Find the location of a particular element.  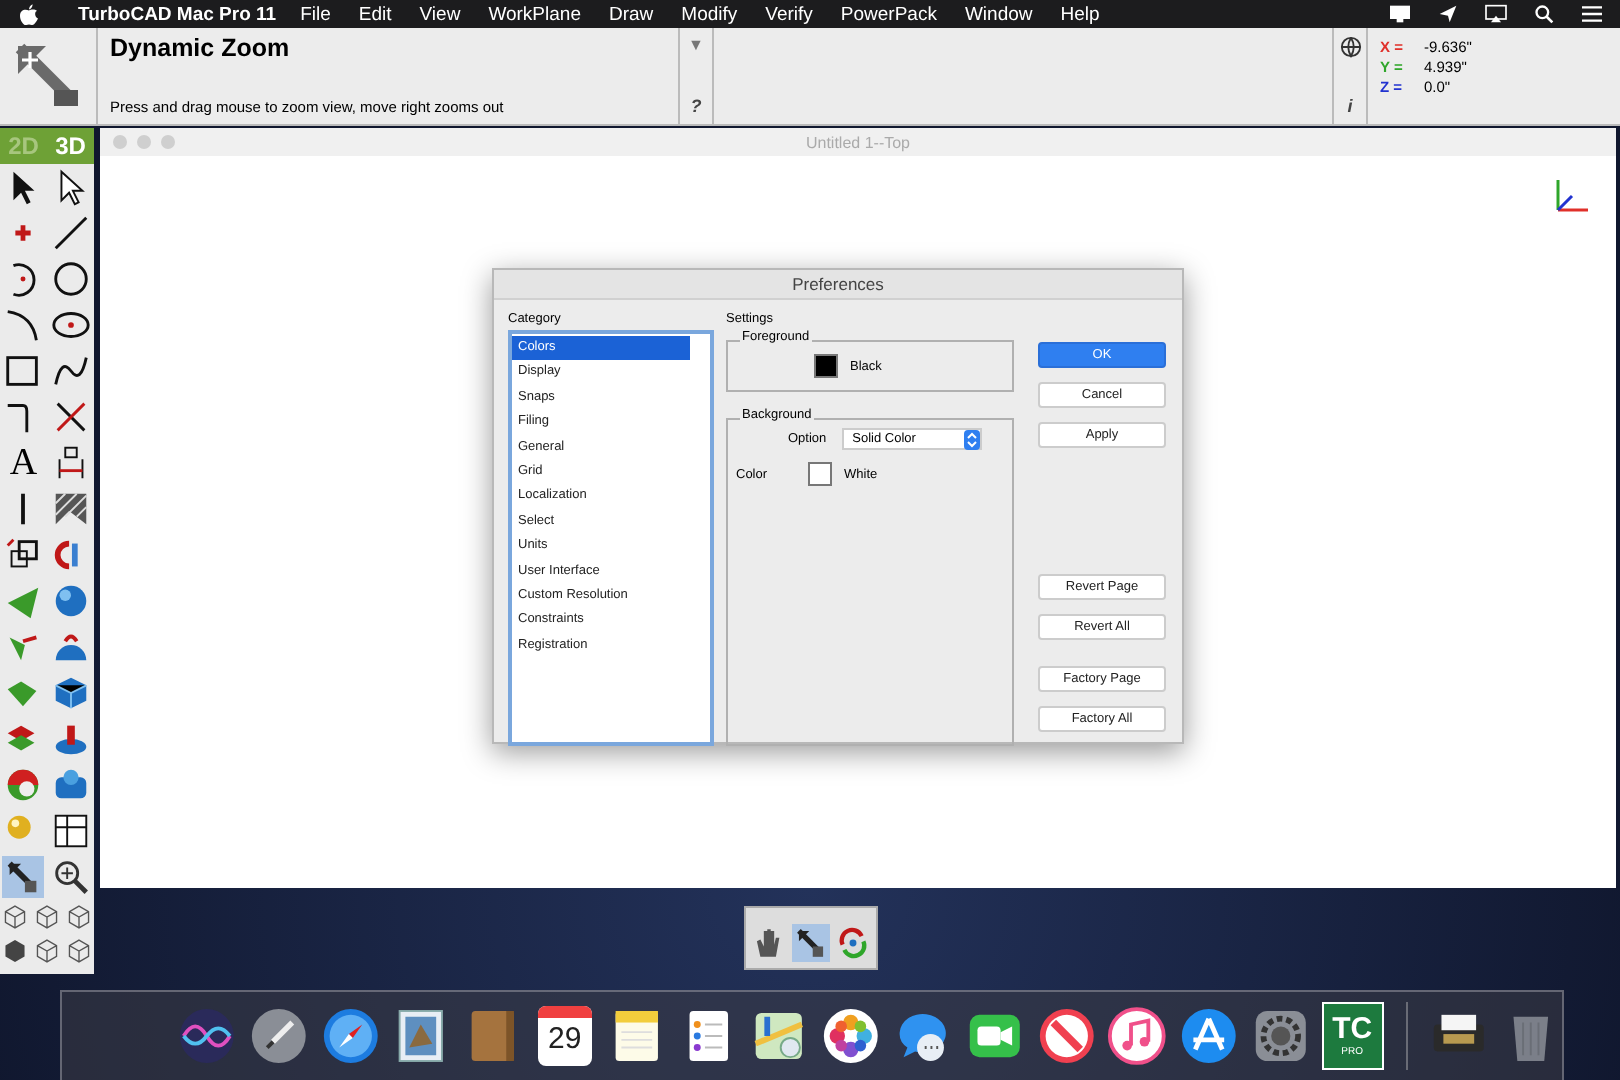

menu-item: File is located at coordinates (315, 14).